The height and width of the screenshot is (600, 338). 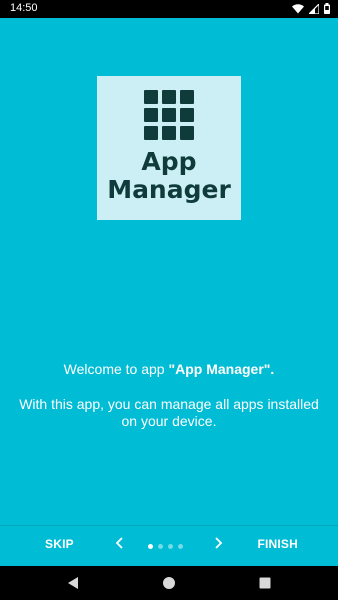 I want to click on chevron-right-icon, so click(x=218, y=543).